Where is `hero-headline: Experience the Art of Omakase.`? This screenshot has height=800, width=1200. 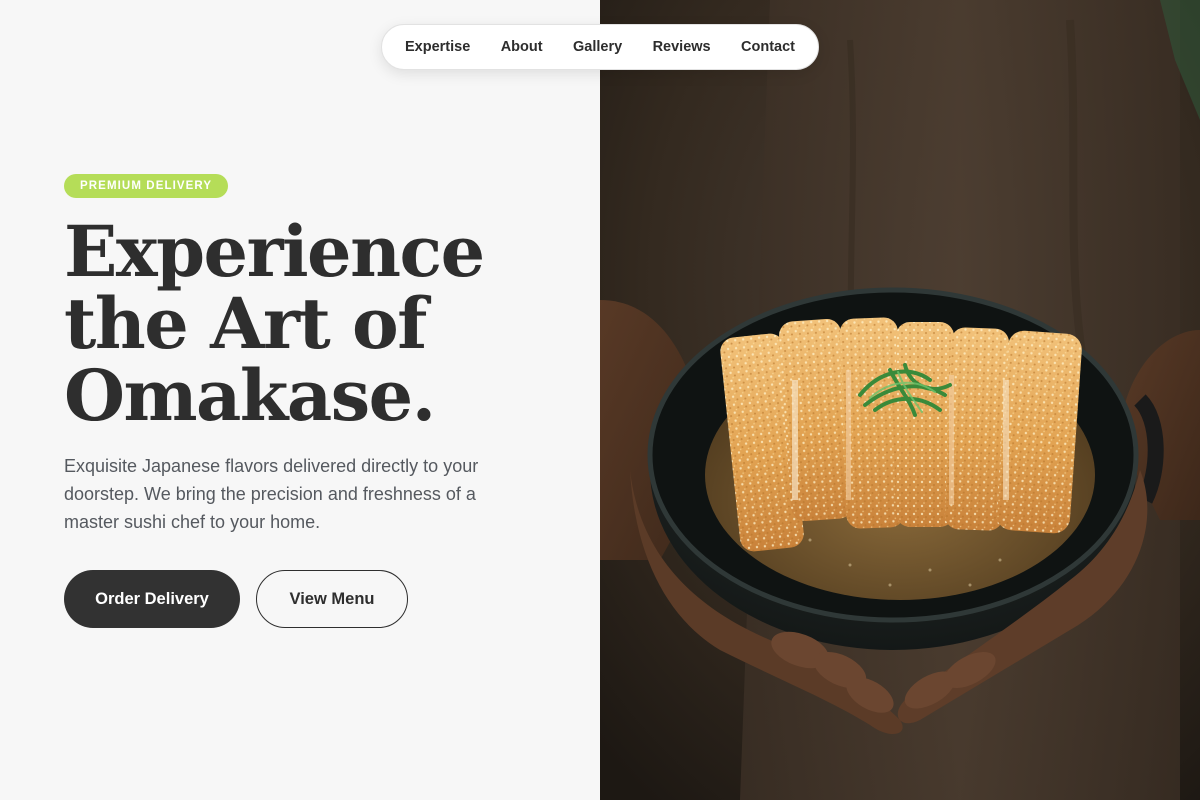 hero-headline: Experience the Art of Omakase. is located at coordinates (314, 324).